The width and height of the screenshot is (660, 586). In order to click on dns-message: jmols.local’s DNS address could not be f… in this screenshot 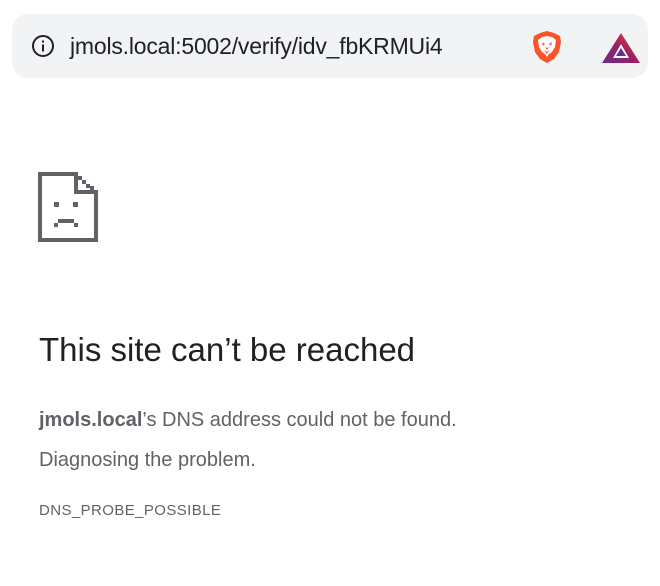, I will do `click(339, 420)`.